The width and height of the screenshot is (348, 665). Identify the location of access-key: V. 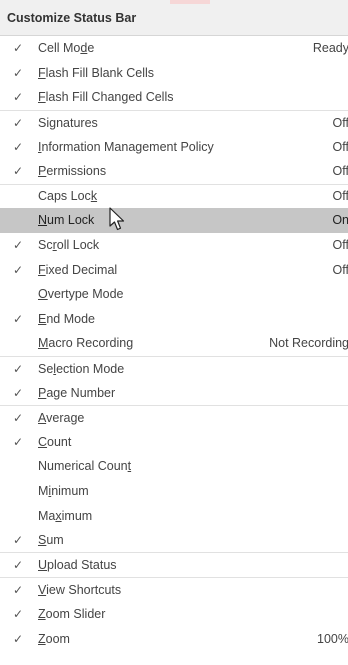
(42, 589).